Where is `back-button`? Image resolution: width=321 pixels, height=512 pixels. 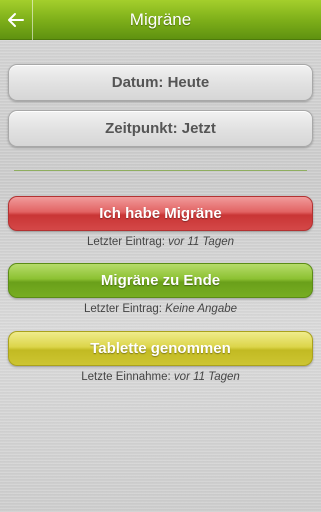 back-button is located at coordinates (16, 20).